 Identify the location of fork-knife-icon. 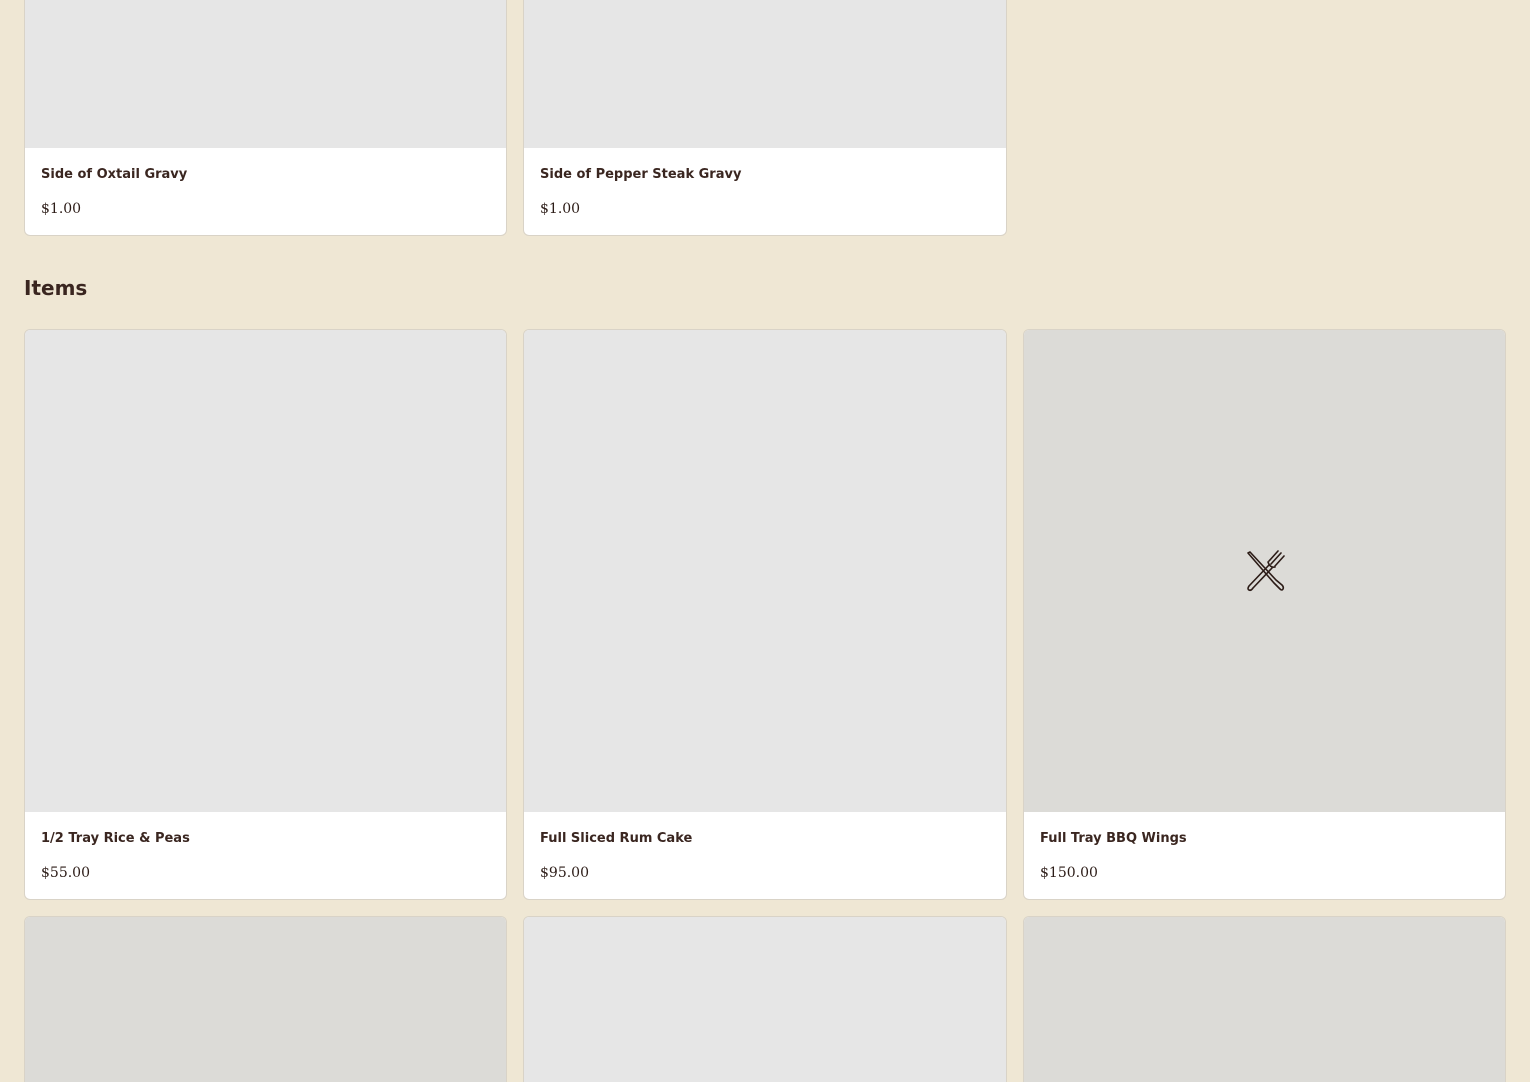
(1265, 571).